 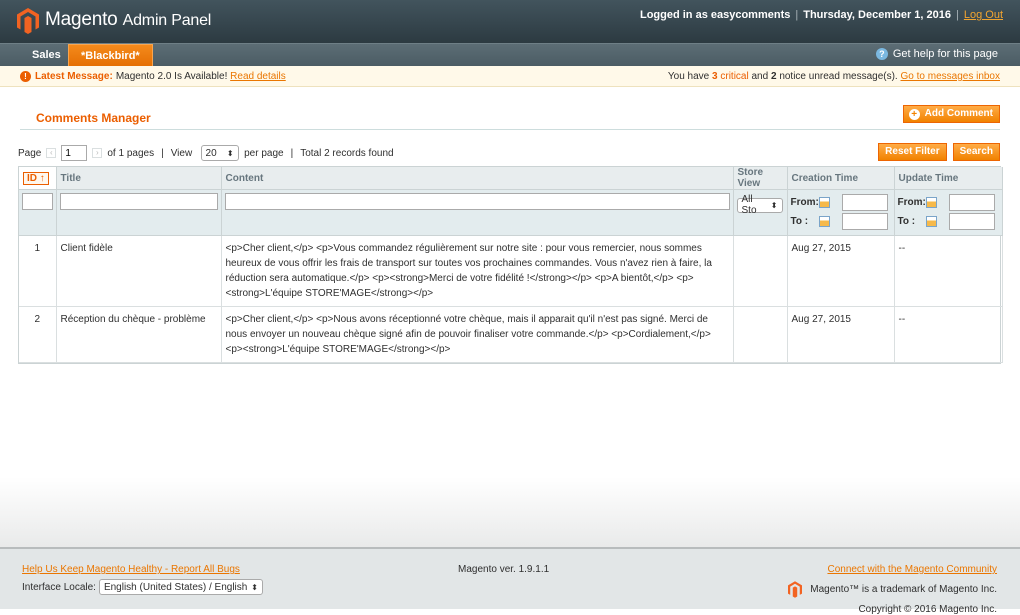 I want to click on of-pages-text: of 1 pages, so click(x=131, y=153).